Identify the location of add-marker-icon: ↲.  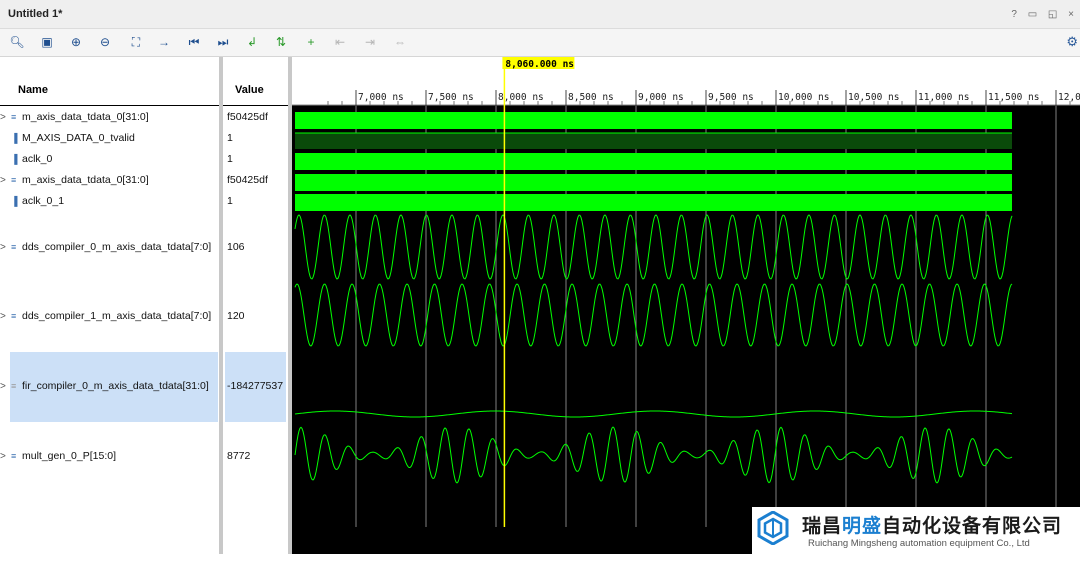
(252, 42).